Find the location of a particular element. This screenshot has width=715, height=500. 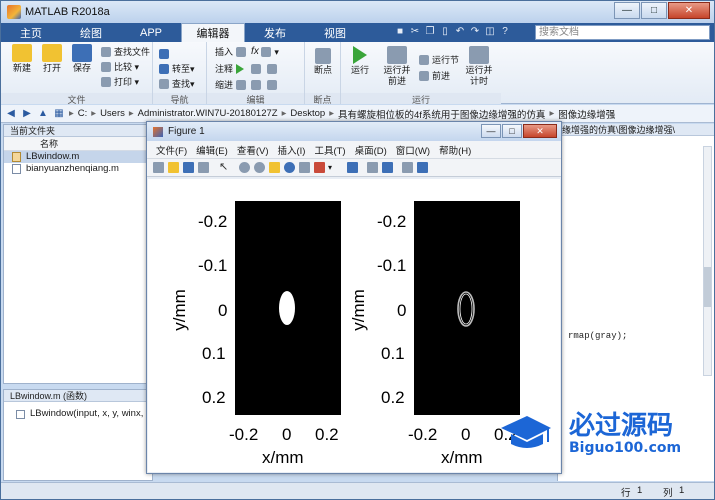

breakpoint-icon is located at coordinates (323, 56).